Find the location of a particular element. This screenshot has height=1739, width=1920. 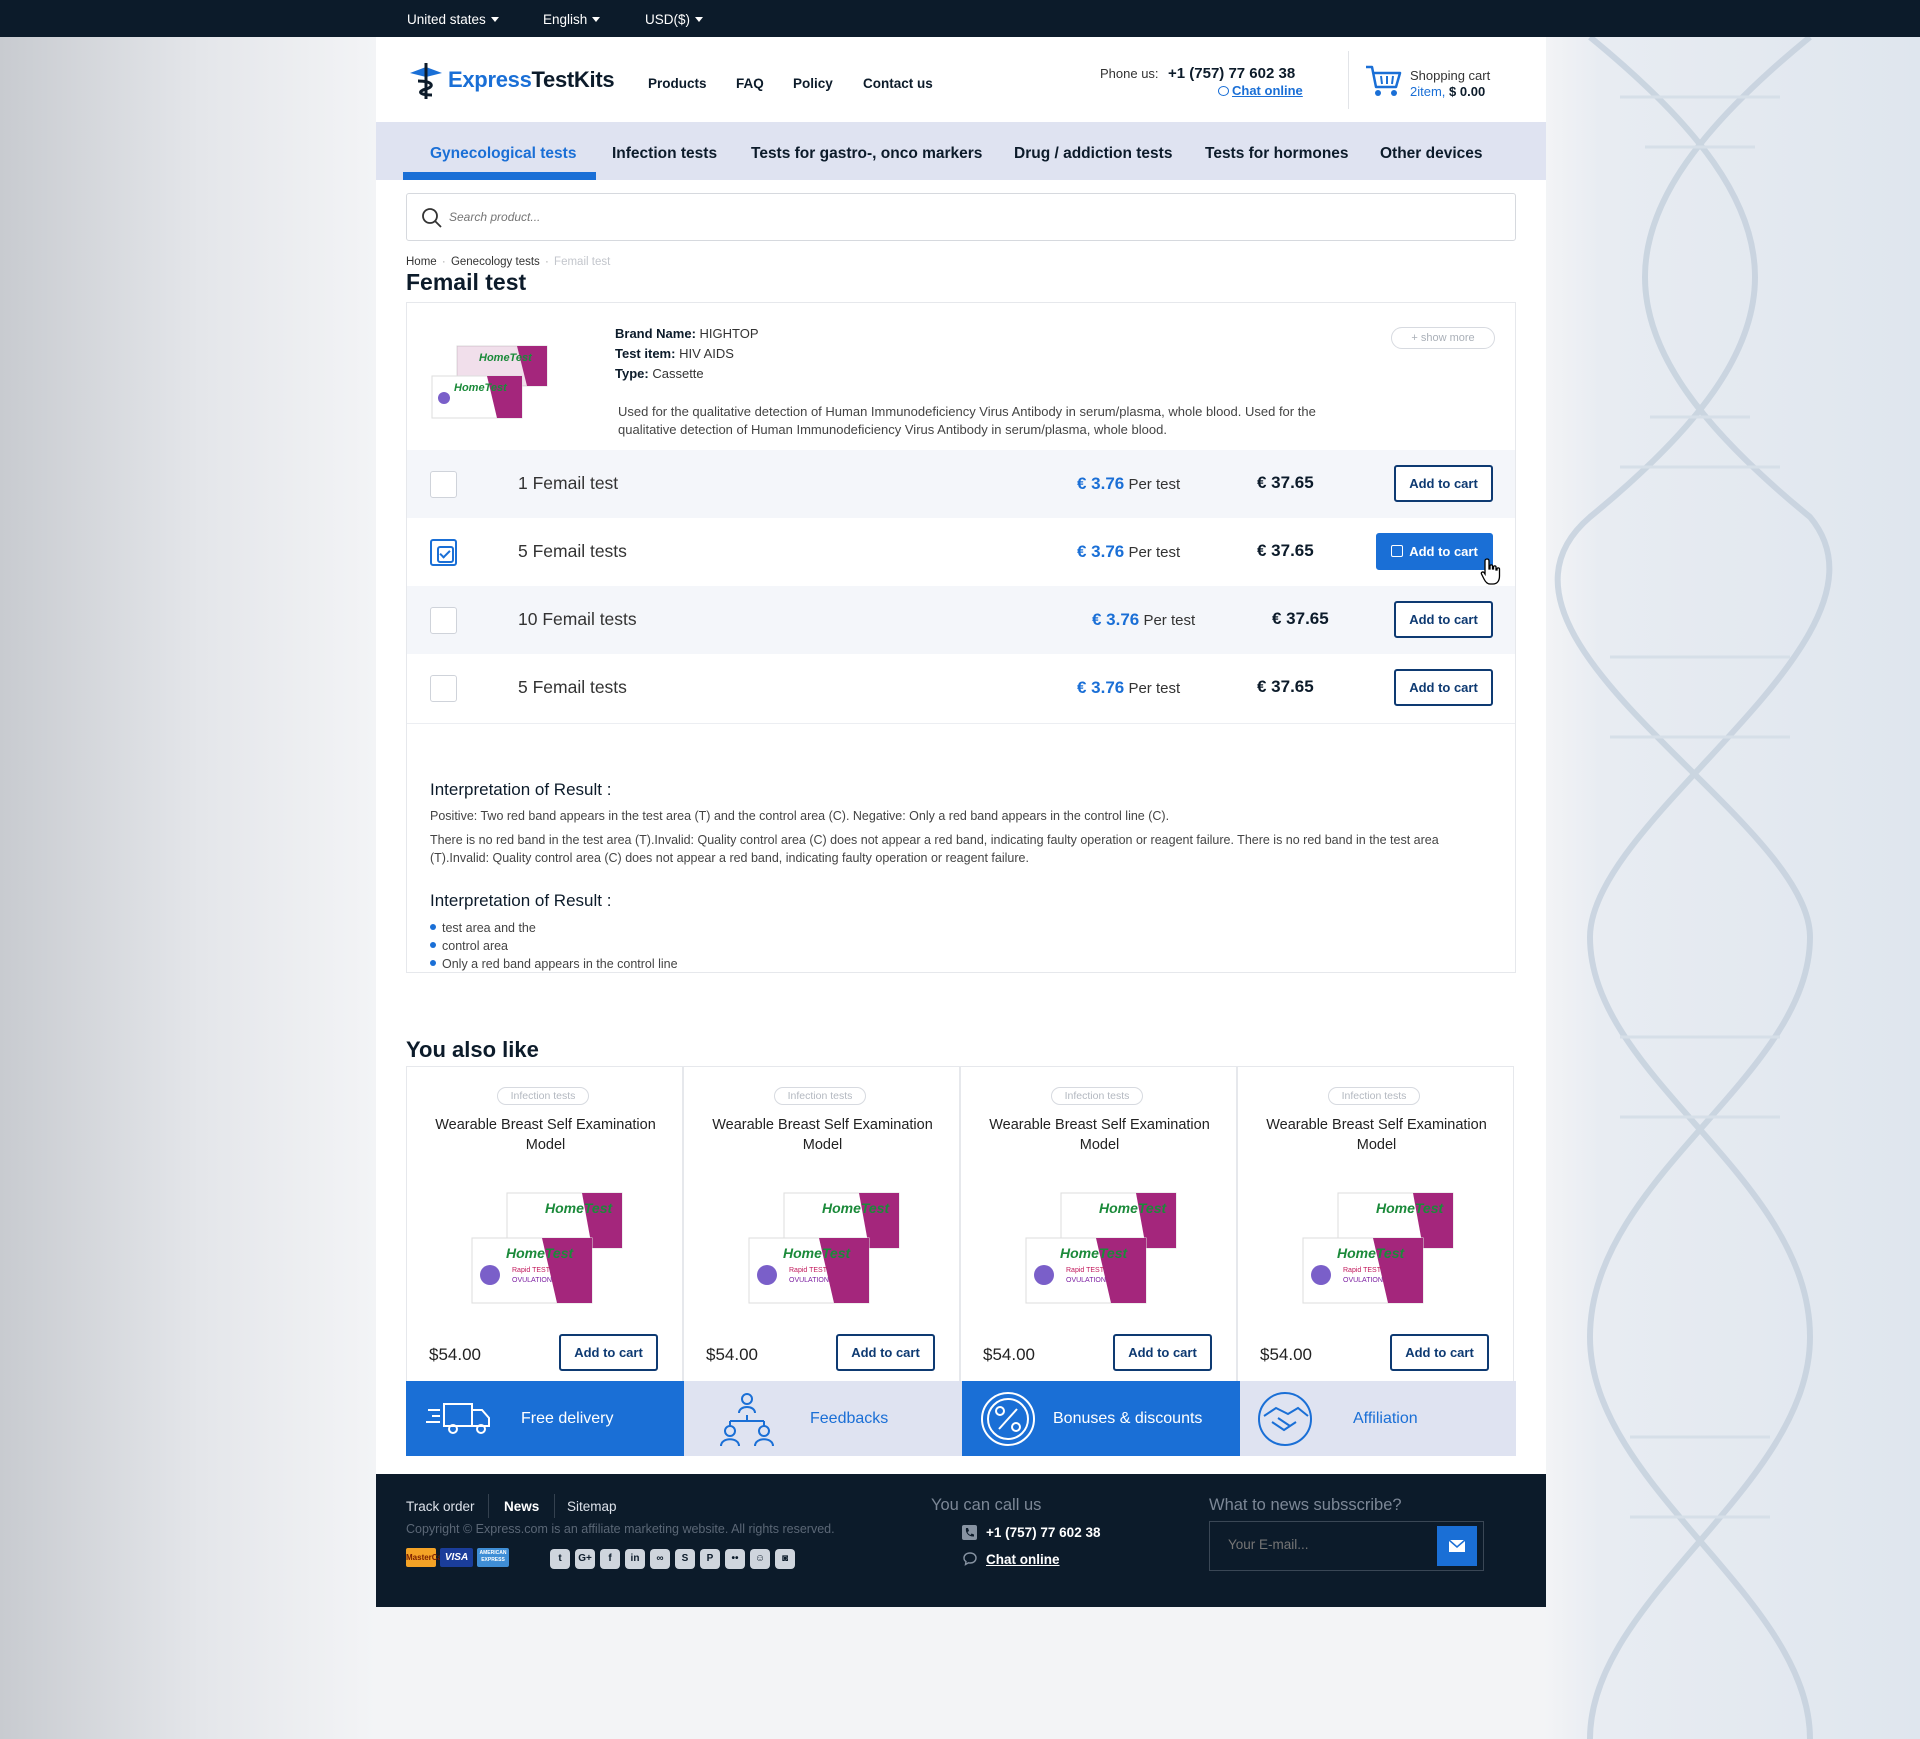

footer-separator is located at coordinates (554, 1506).